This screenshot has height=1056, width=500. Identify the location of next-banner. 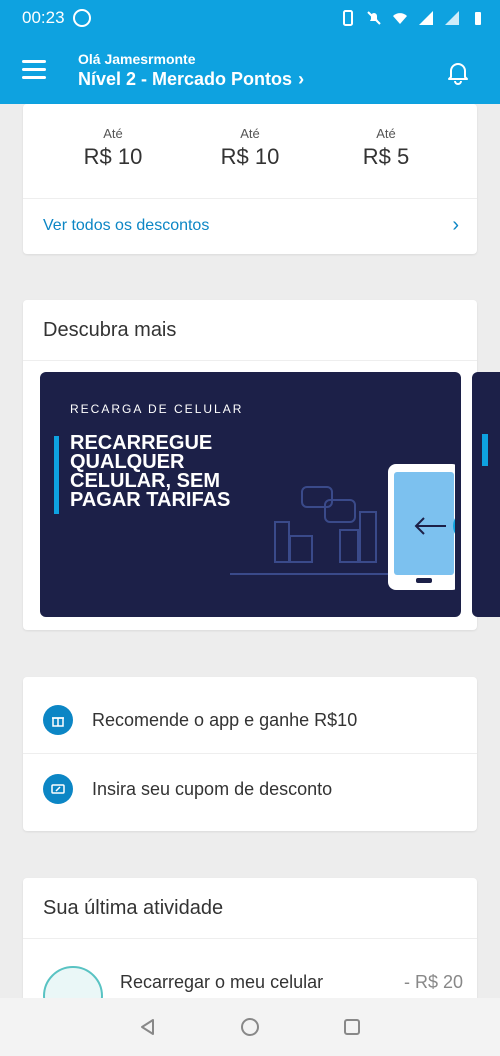
(486, 494).